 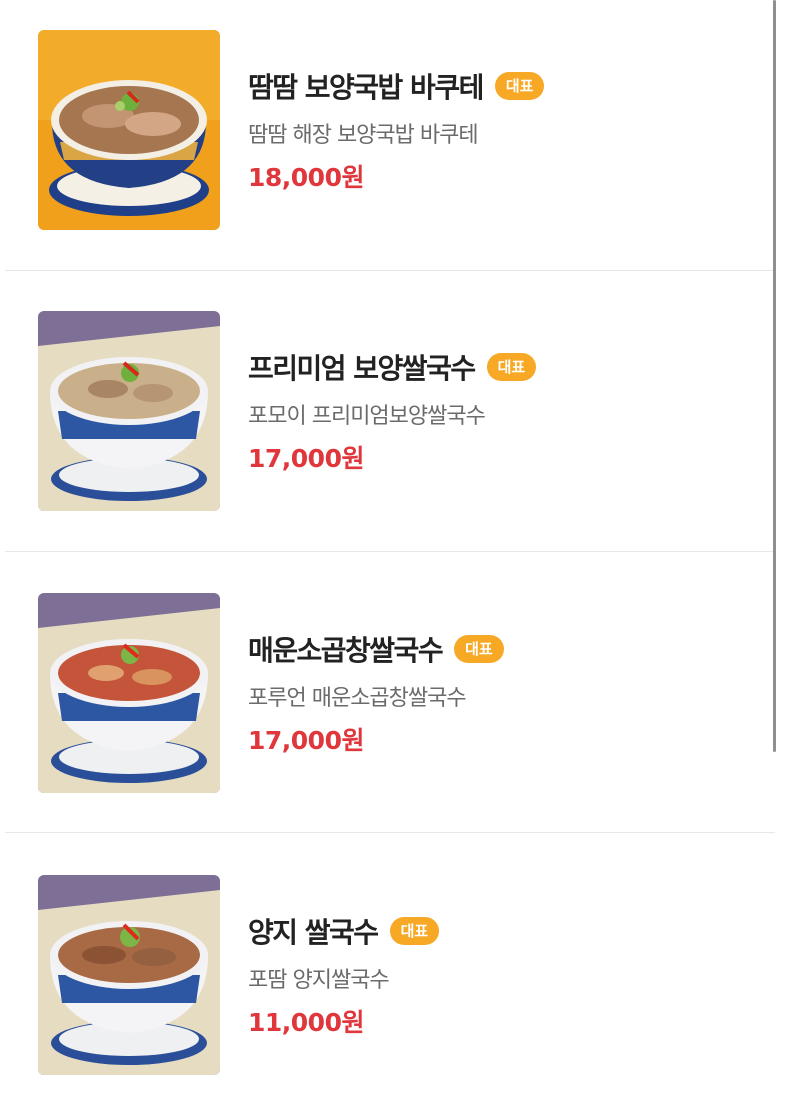 I want to click on menu-item-name: 매운소곱창쌀국수, so click(x=346, y=650).